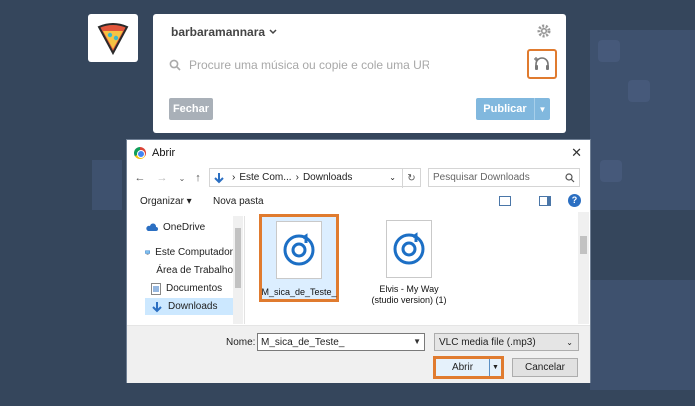  I want to click on forward-arrow-icon: →, so click(162, 178).